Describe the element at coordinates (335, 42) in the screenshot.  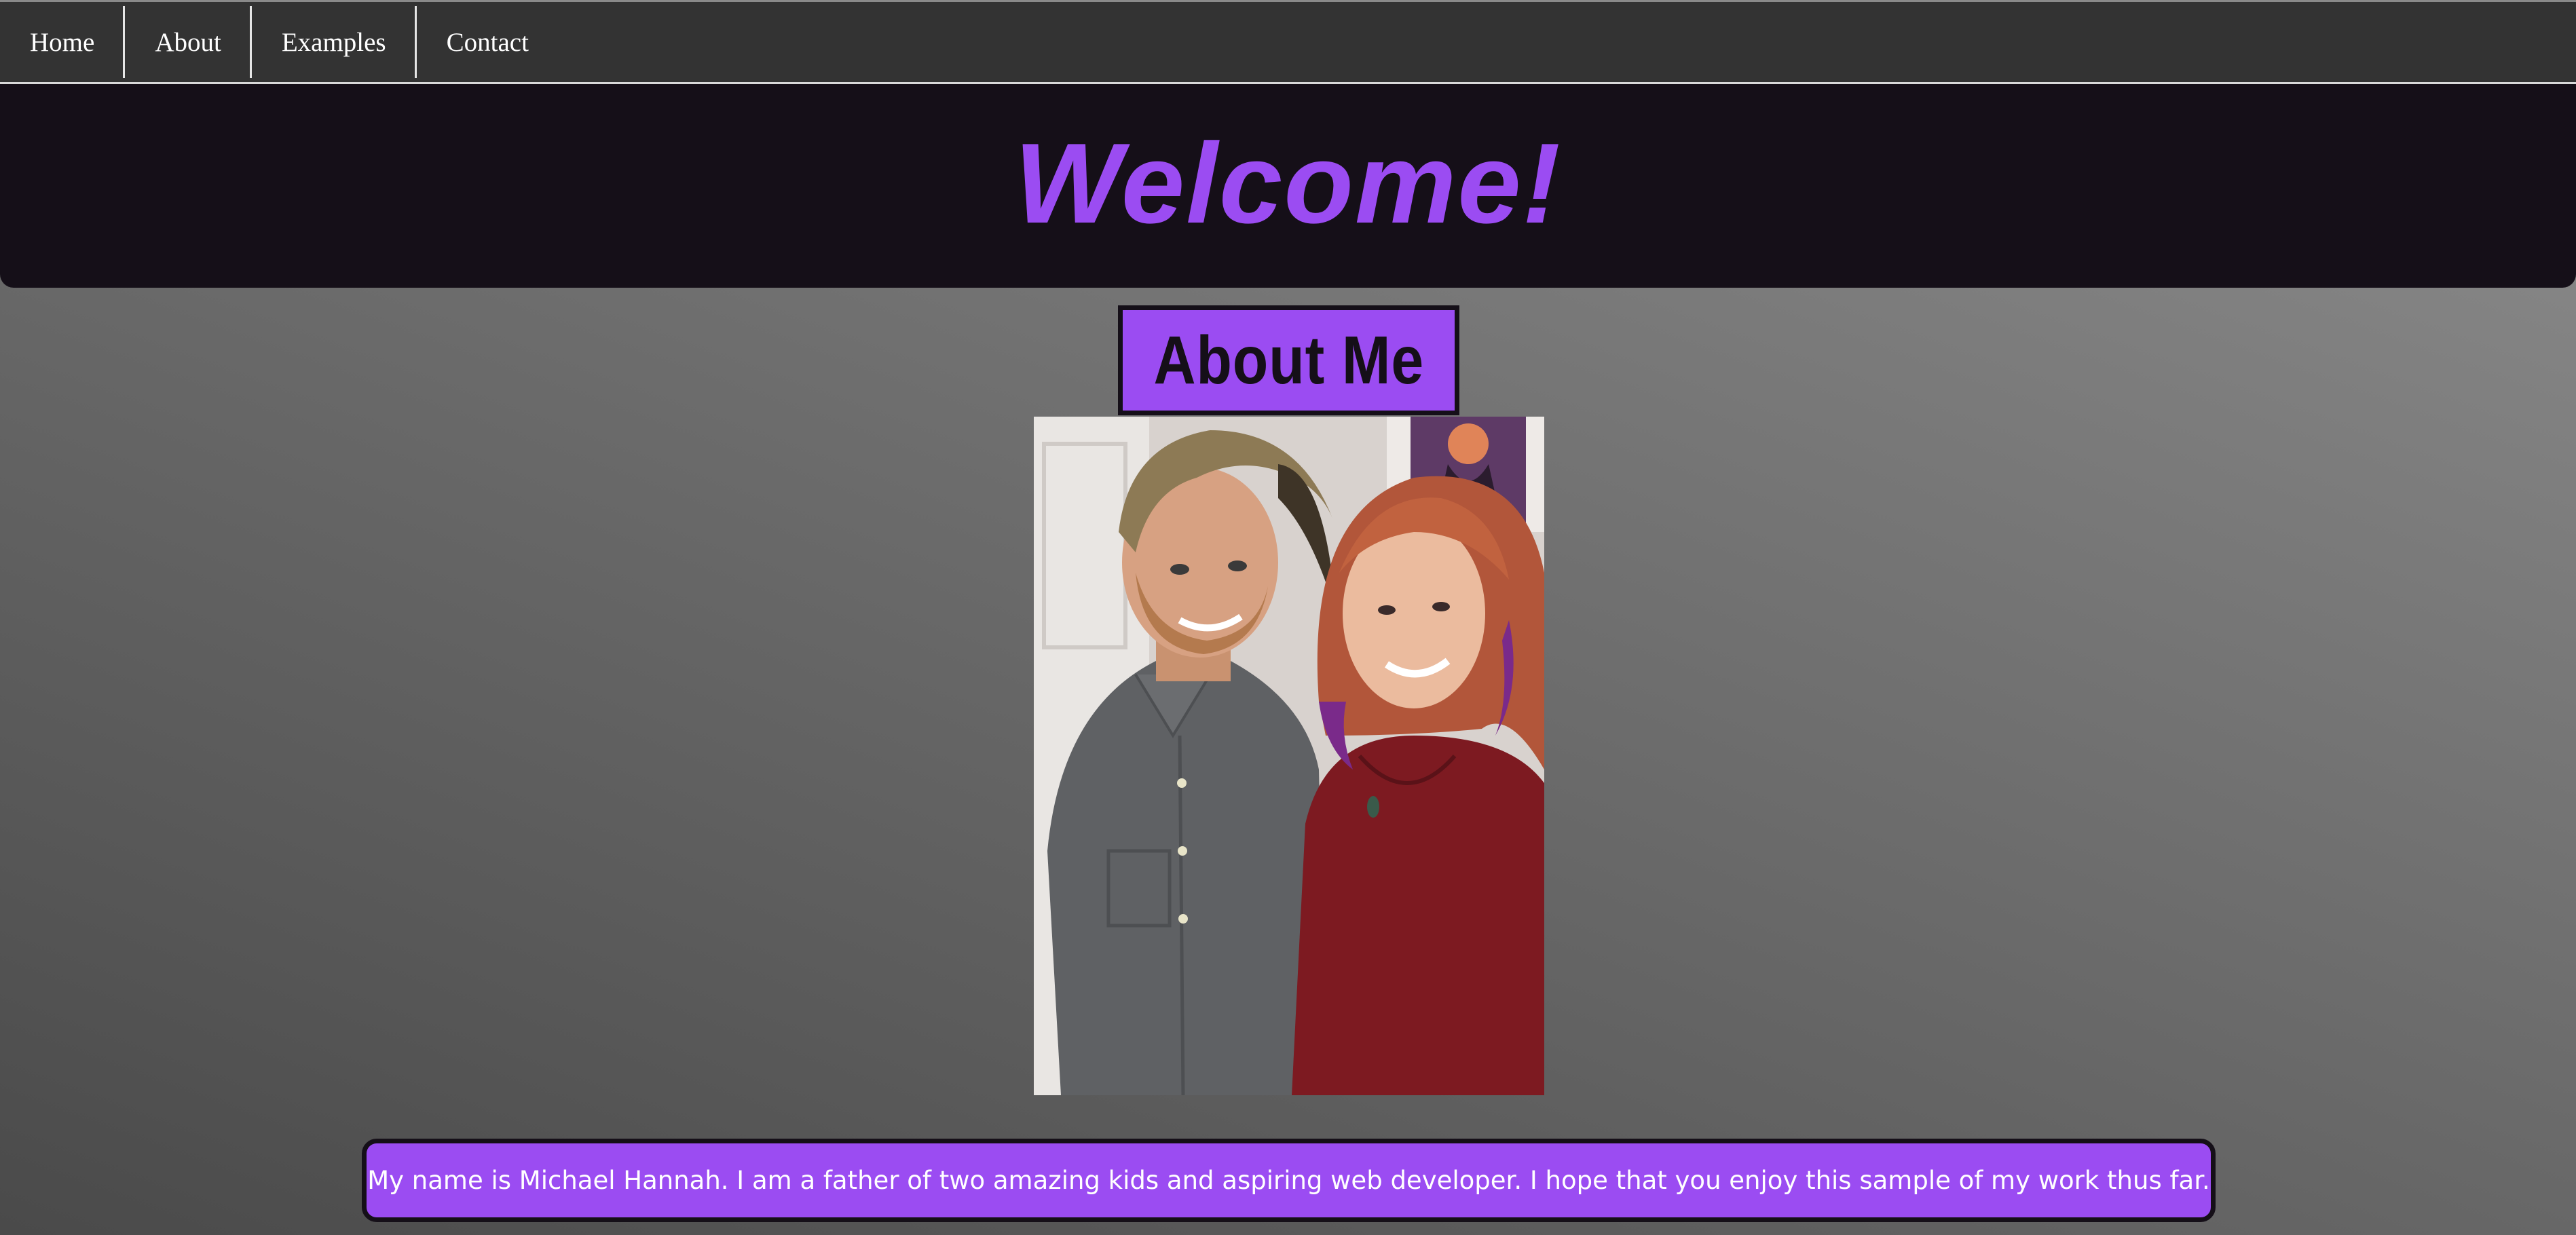
I see `nav-link-examples: Examples` at that location.